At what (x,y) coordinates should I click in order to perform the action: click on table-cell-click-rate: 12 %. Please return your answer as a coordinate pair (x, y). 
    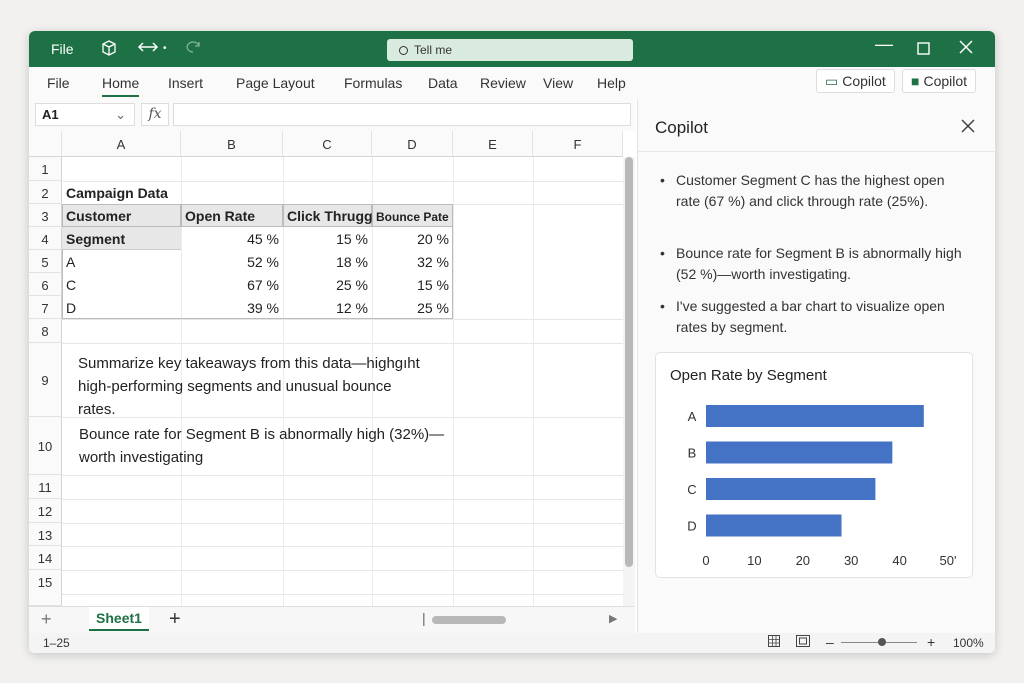
    Looking at the image, I should click on (327, 308).